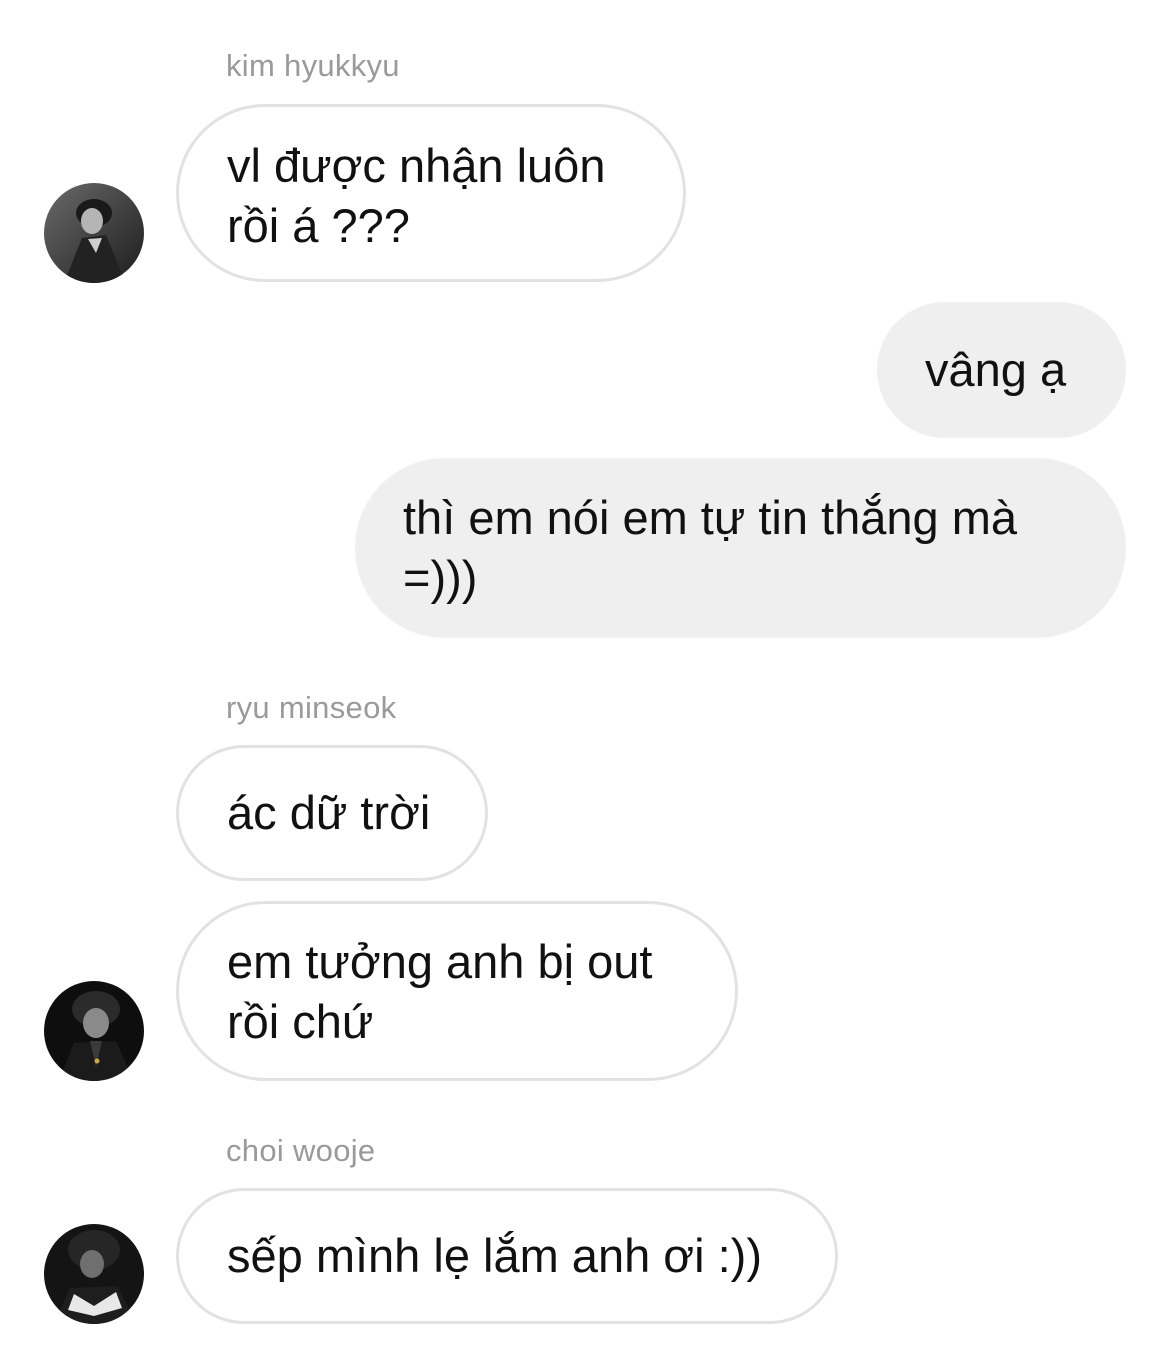 The width and height of the screenshot is (1170, 1368). I want to click on message-text: vl được nhận luôn, so click(416, 165).